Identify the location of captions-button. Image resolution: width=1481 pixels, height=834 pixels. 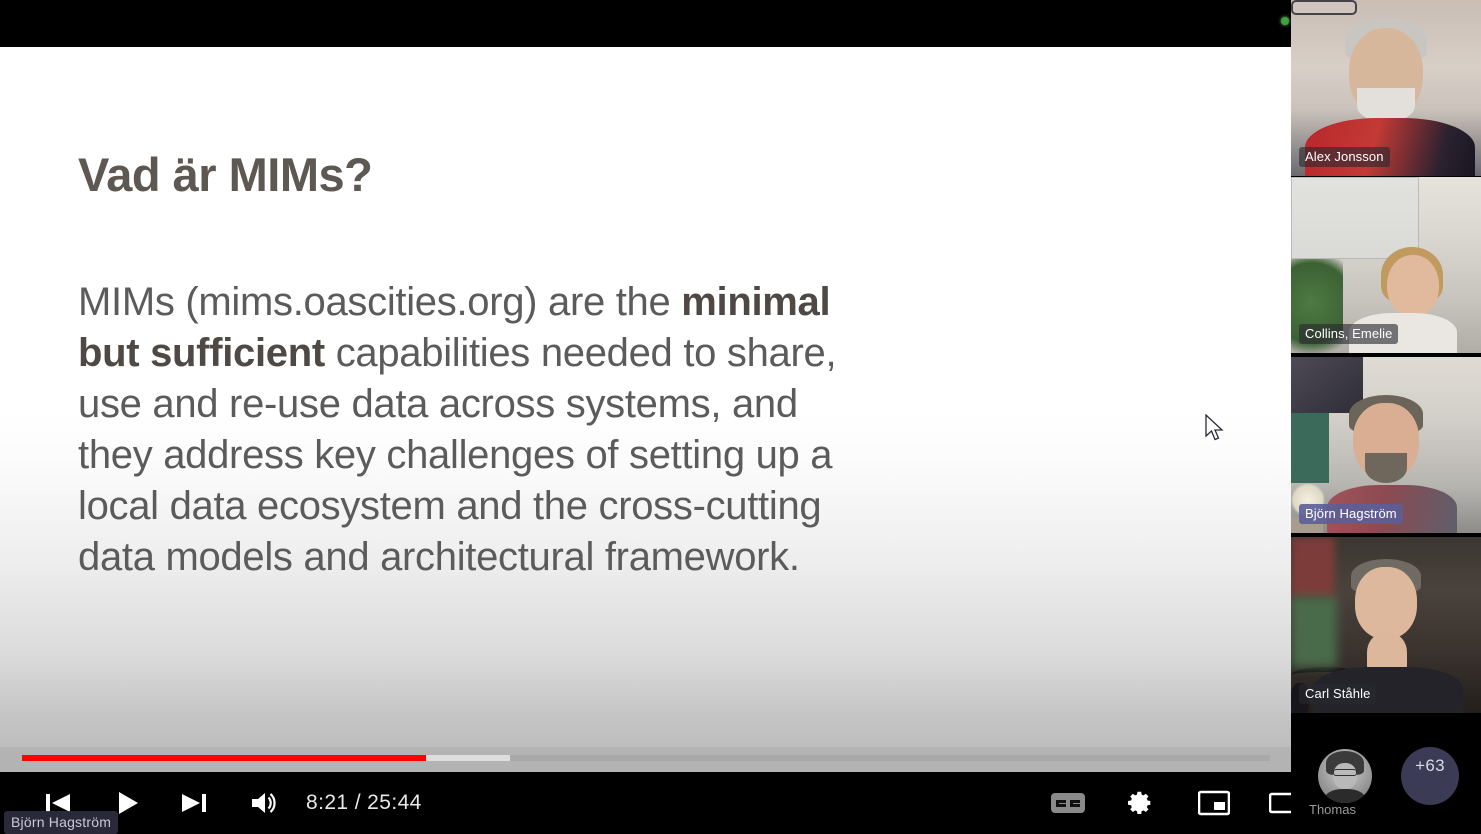
(1068, 803).